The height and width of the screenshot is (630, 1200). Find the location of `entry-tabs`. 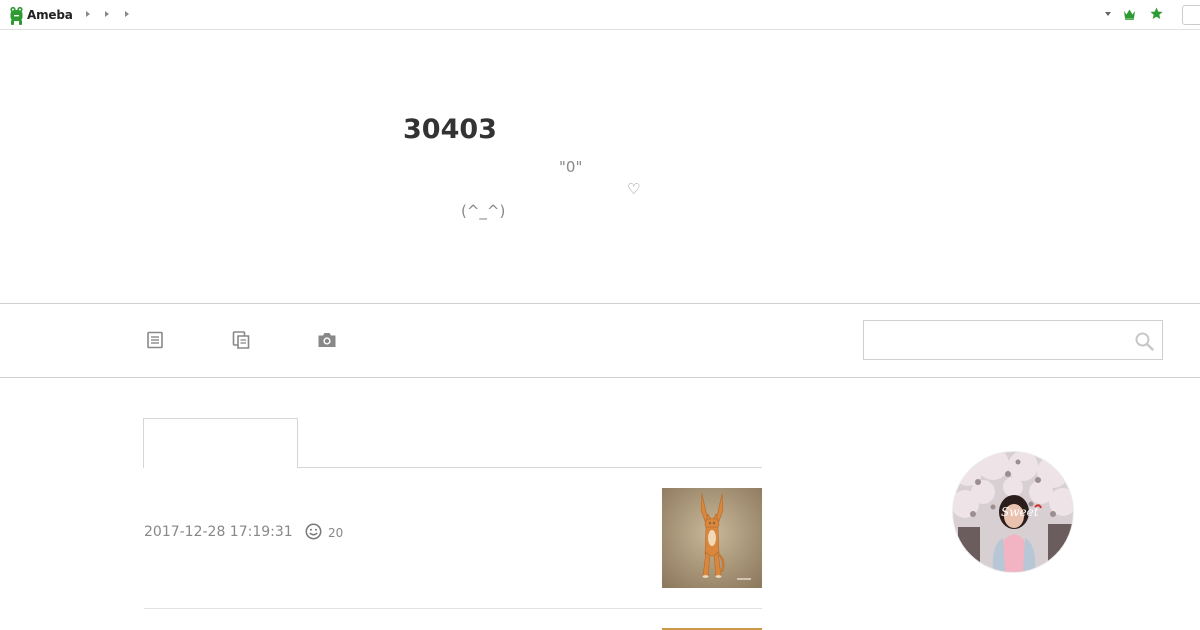

entry-tabs is located at coordinates (452, 443).